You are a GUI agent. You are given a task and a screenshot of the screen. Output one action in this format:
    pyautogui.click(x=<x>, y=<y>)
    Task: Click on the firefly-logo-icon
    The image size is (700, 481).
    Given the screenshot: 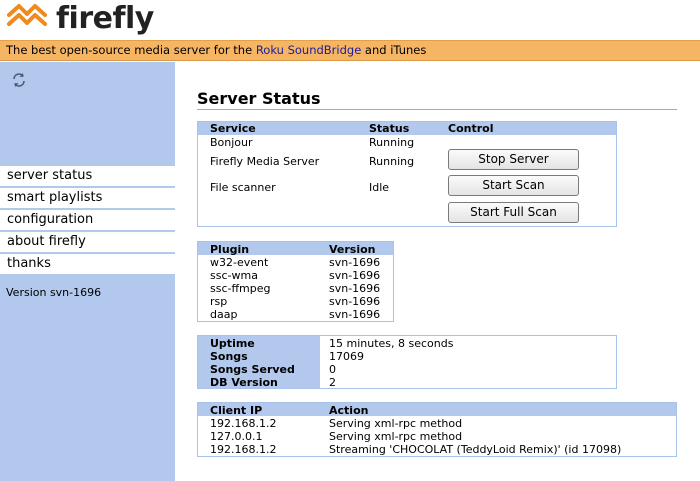 What is the action you would take?
    pyautogui.click(x=27, y=15)
    